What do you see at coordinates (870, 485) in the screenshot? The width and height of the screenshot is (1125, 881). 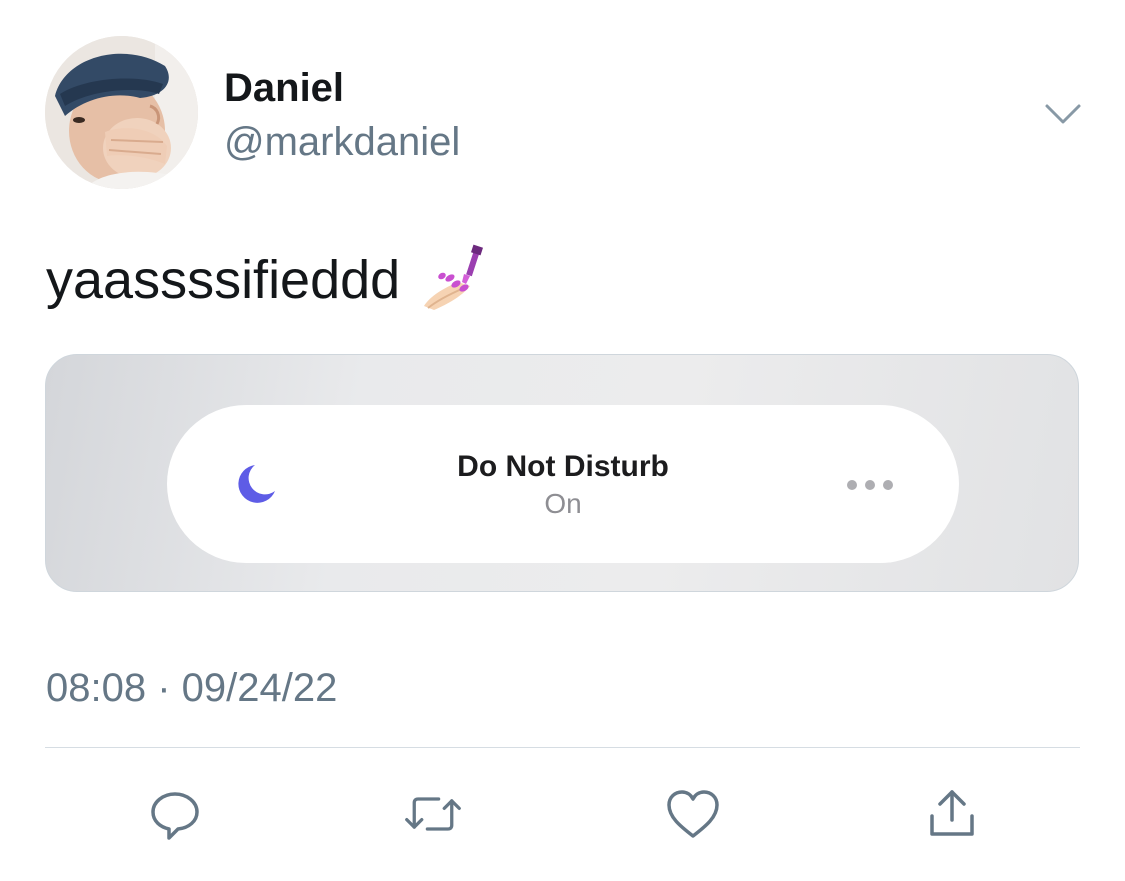 I see `more-options-icon` at bounding box center [870, 485].